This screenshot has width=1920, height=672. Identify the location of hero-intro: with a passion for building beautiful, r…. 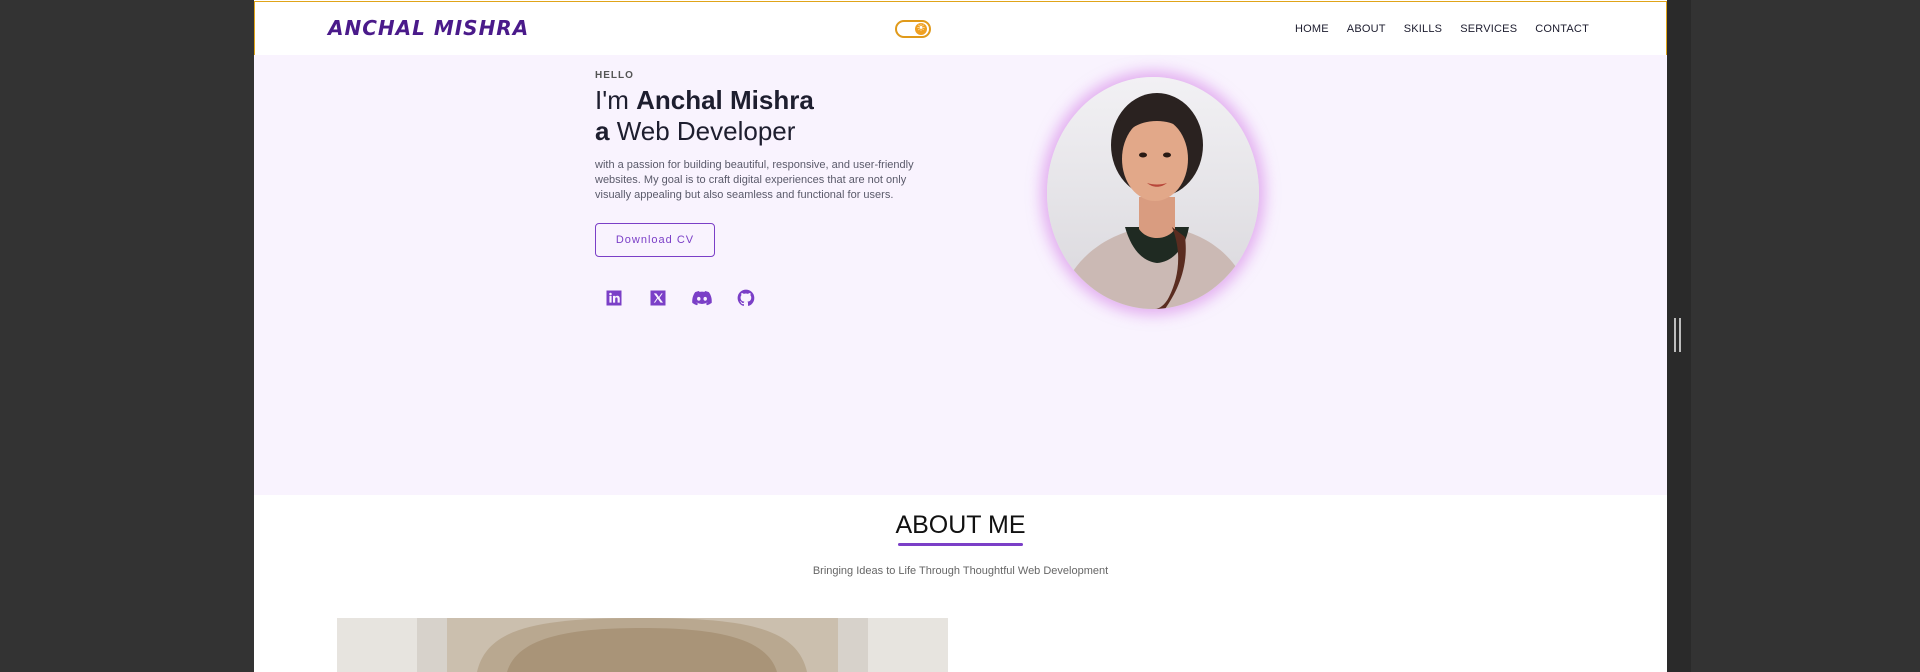
(754, 180).